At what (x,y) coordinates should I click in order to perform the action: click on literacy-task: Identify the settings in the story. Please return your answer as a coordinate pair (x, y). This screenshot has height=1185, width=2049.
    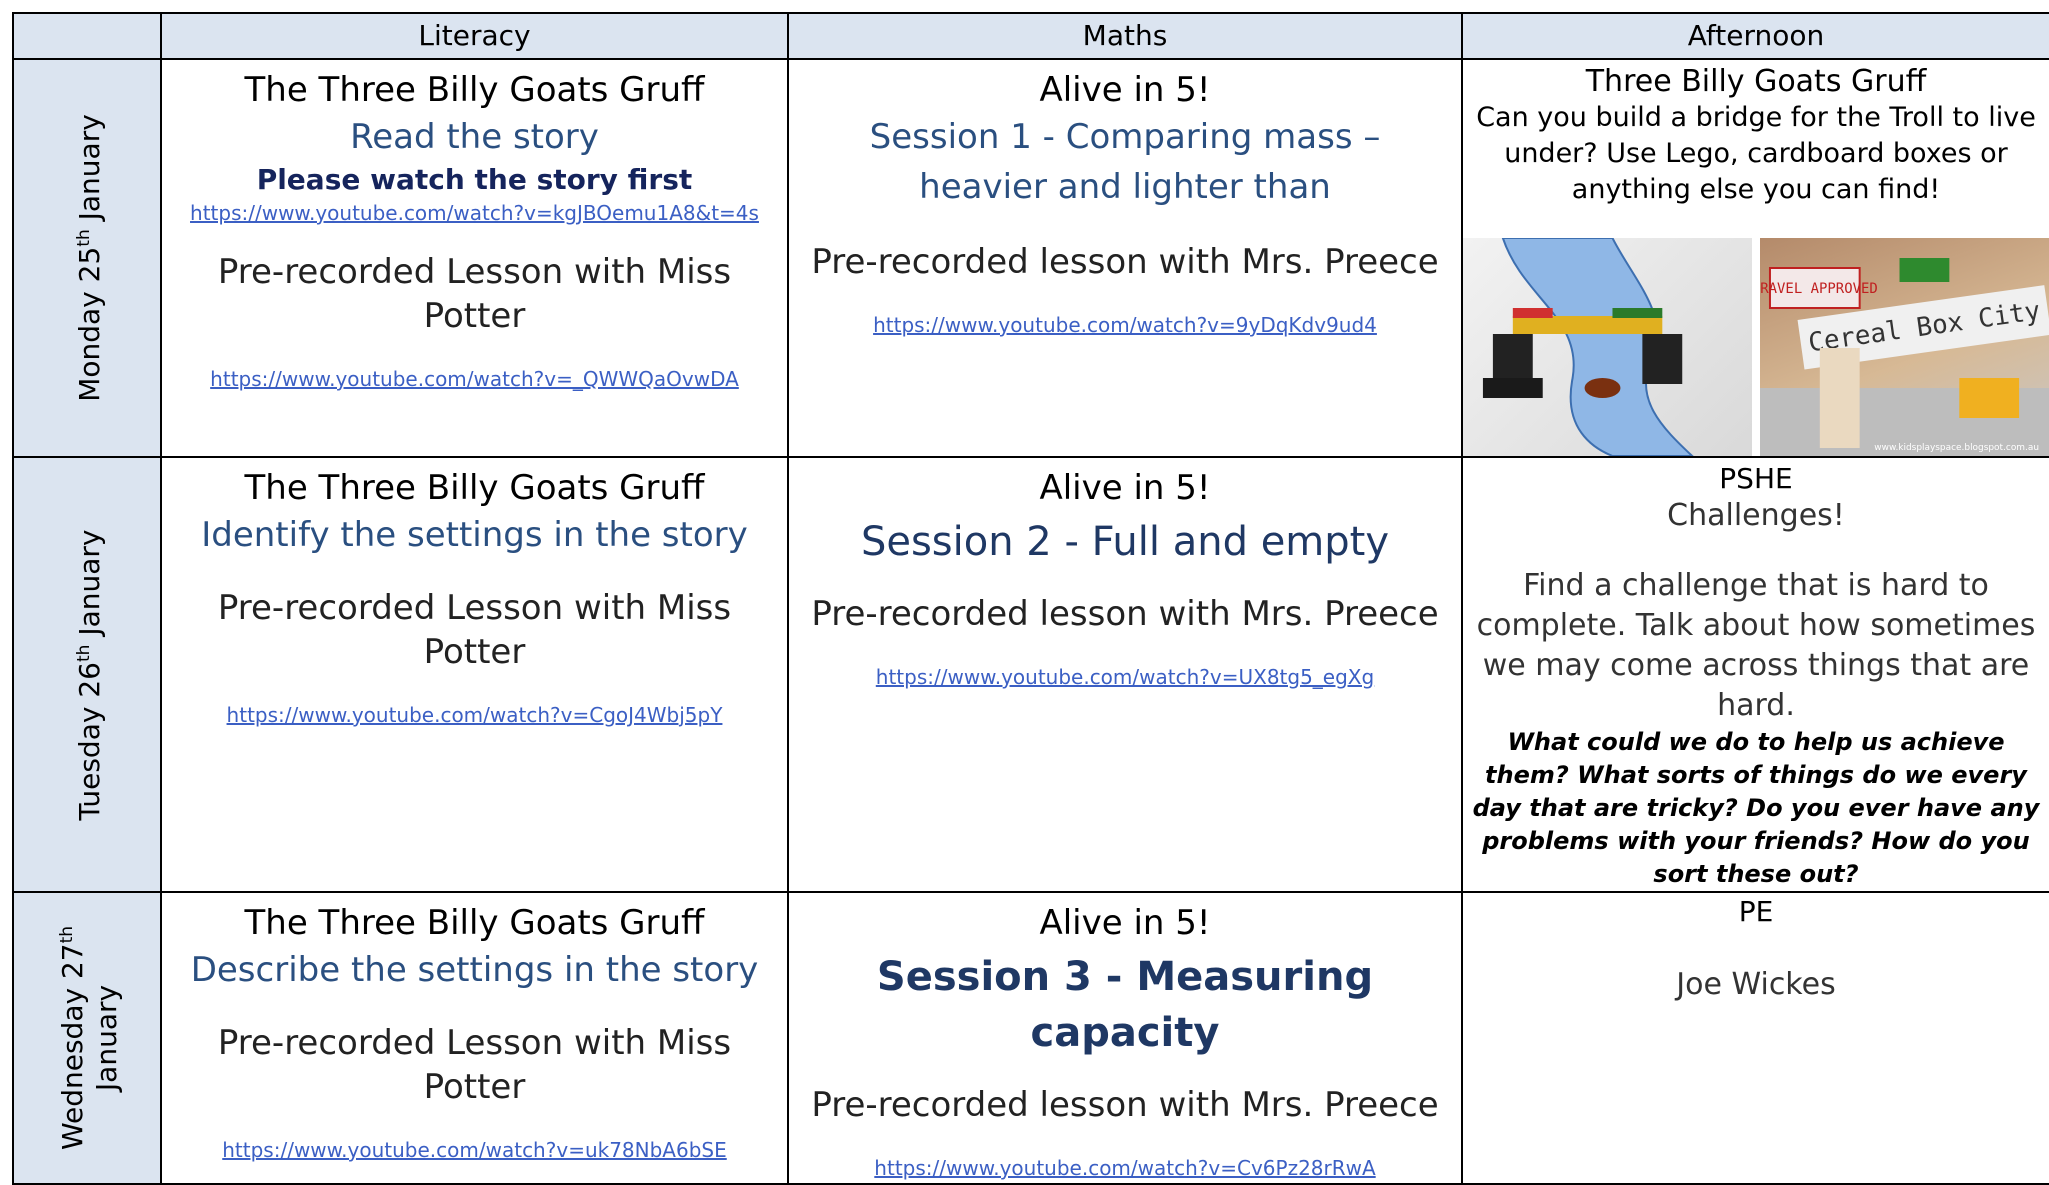
    Looking at the image, I should click on (474, 535).